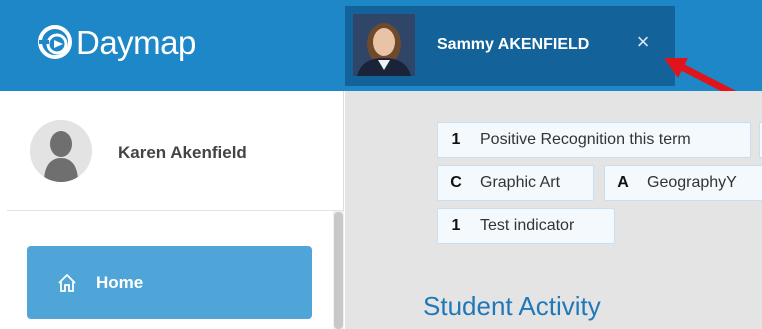 This screenshot has height=329, width=762. What do you see at coordinates (384, 45) in the screenshot?
I see `student-photo` at bounding box center [384, 45].